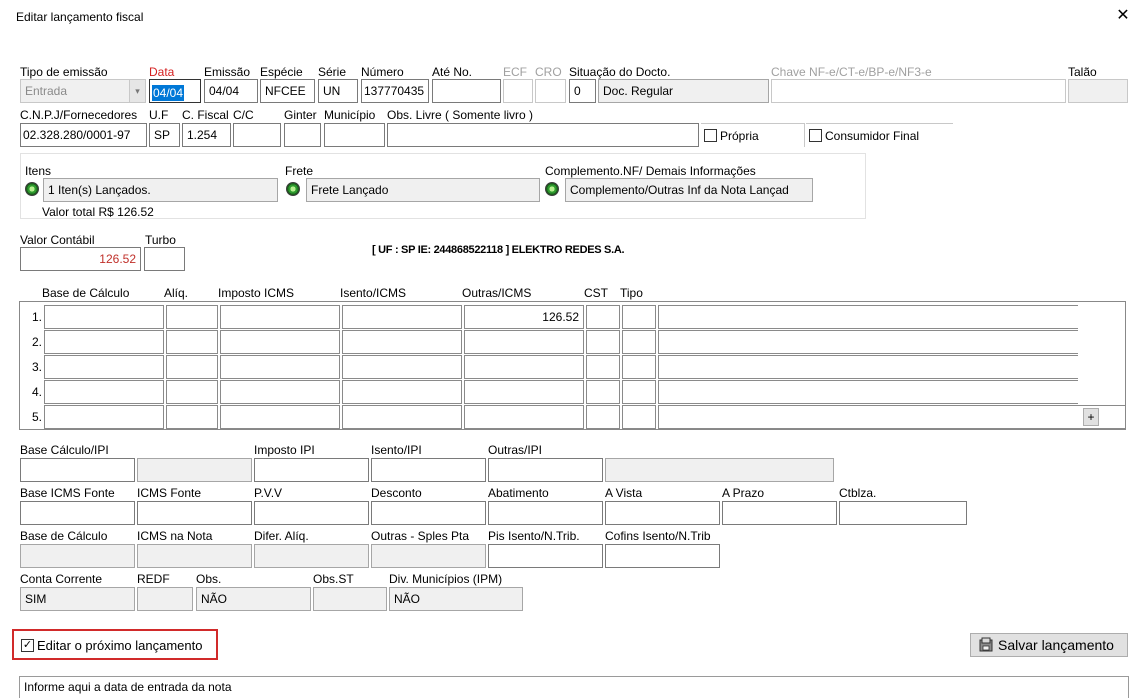  I want to click on div-municipios-field: NÃO, so click(456, 599).